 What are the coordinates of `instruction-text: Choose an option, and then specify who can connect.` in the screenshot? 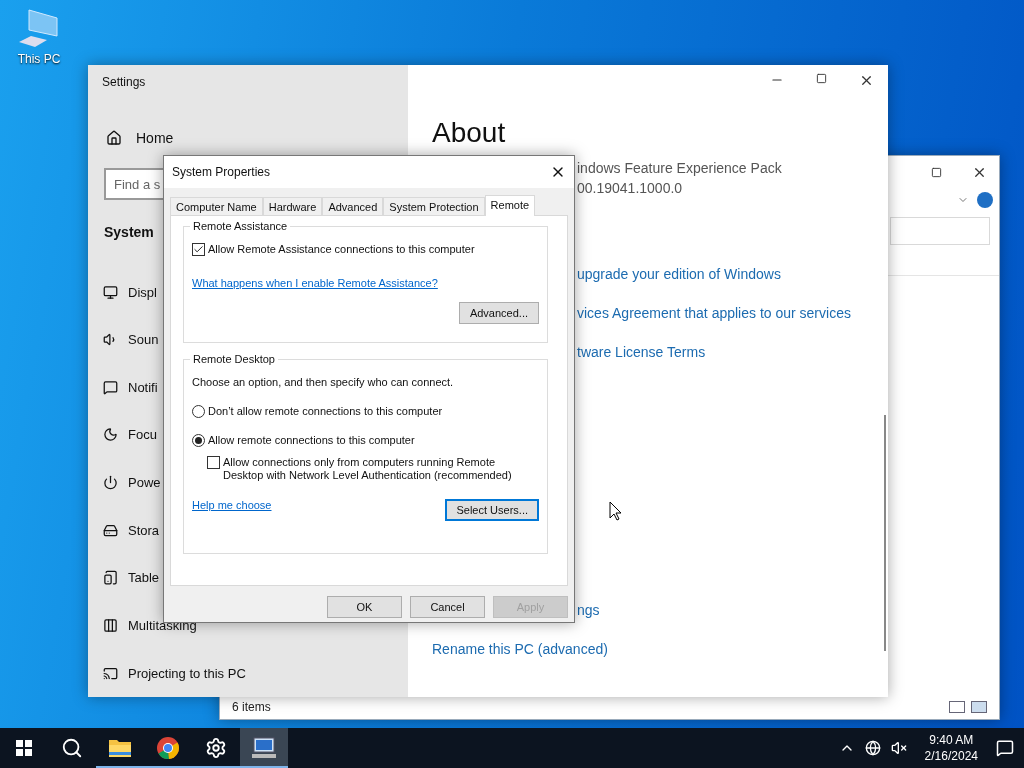 It's located at (323, 382).